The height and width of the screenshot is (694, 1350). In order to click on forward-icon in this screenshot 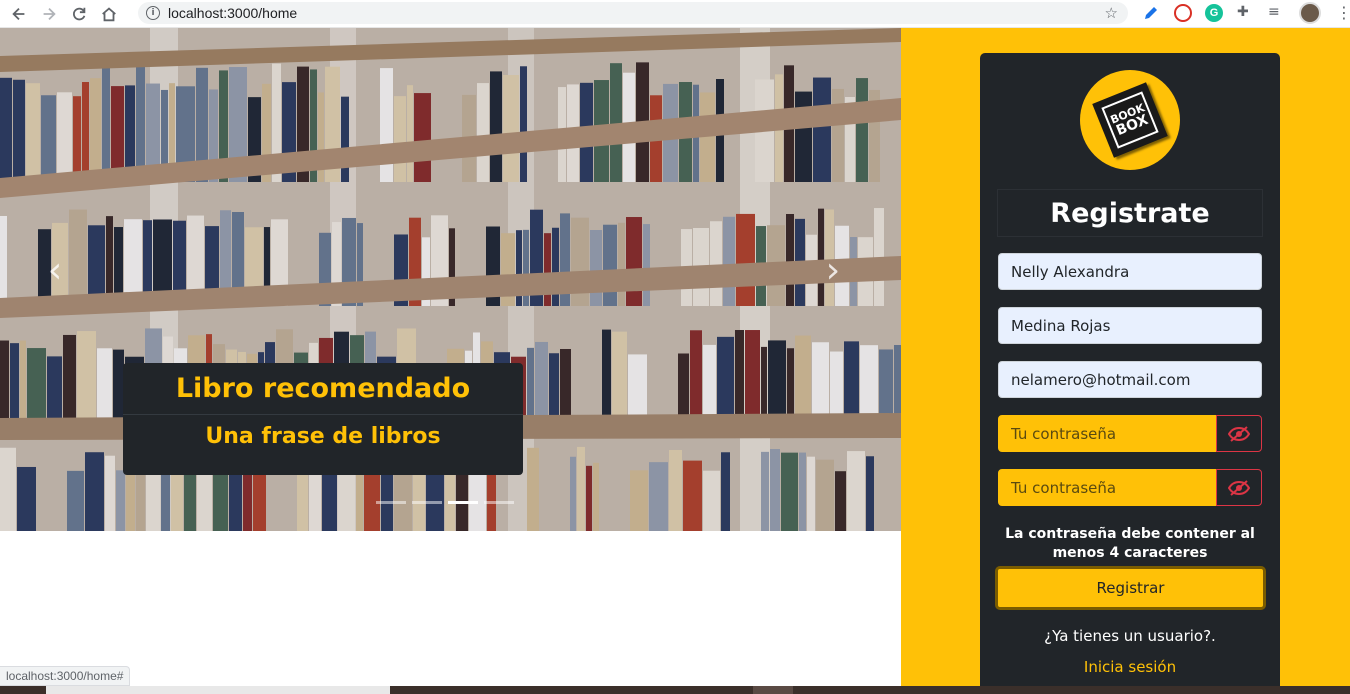, I will do `click(49, 14)`.